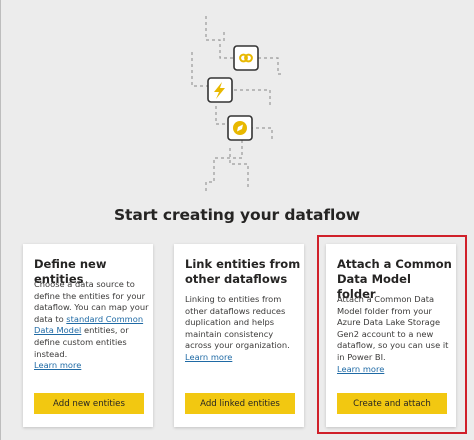 The width and height of the screenshot is (474, 440). What do you see at coordinates (240, 128) in the screenshot?
I see `compass-icon` at bounding box center [240, 128].